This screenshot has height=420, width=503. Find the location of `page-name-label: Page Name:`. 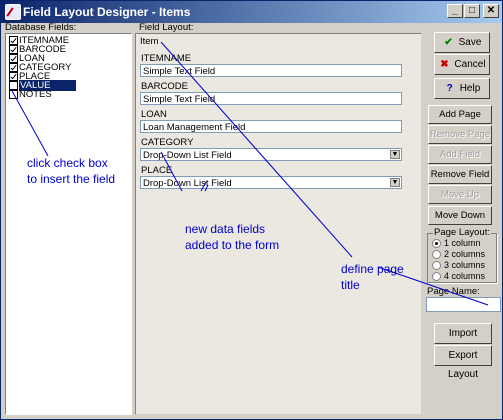

page-name-label: Page Name: is located at coordinates (453, 291).